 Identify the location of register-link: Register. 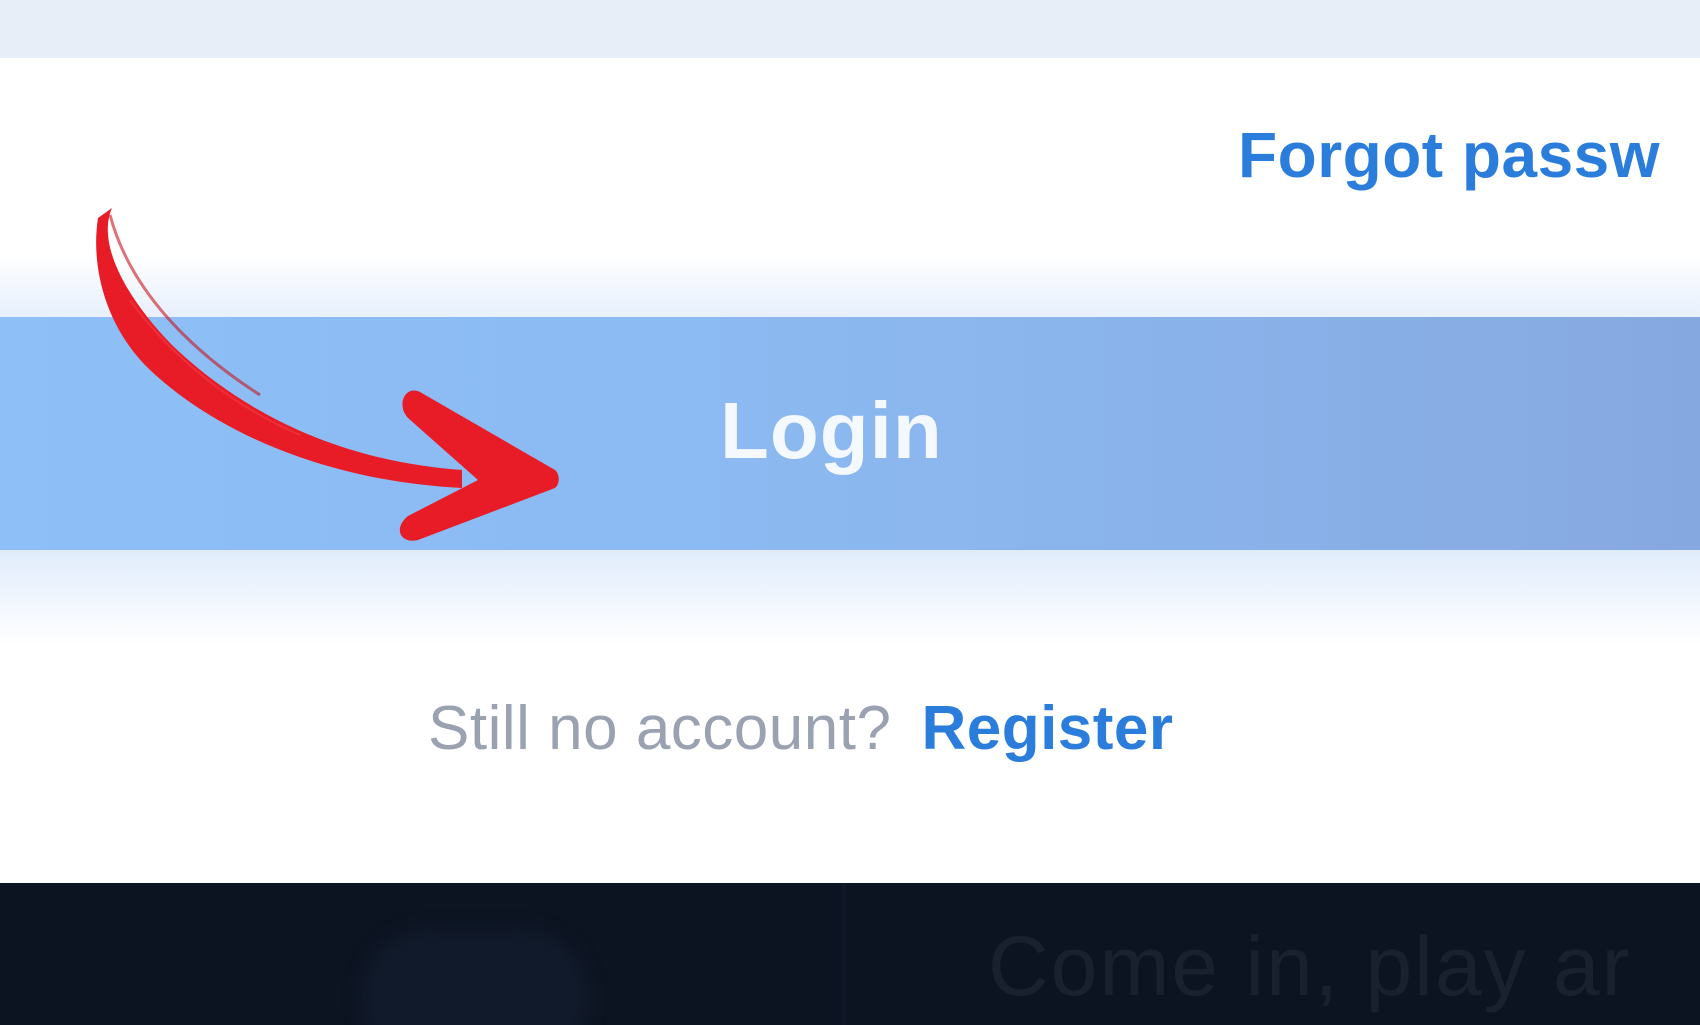
(1047, 728).